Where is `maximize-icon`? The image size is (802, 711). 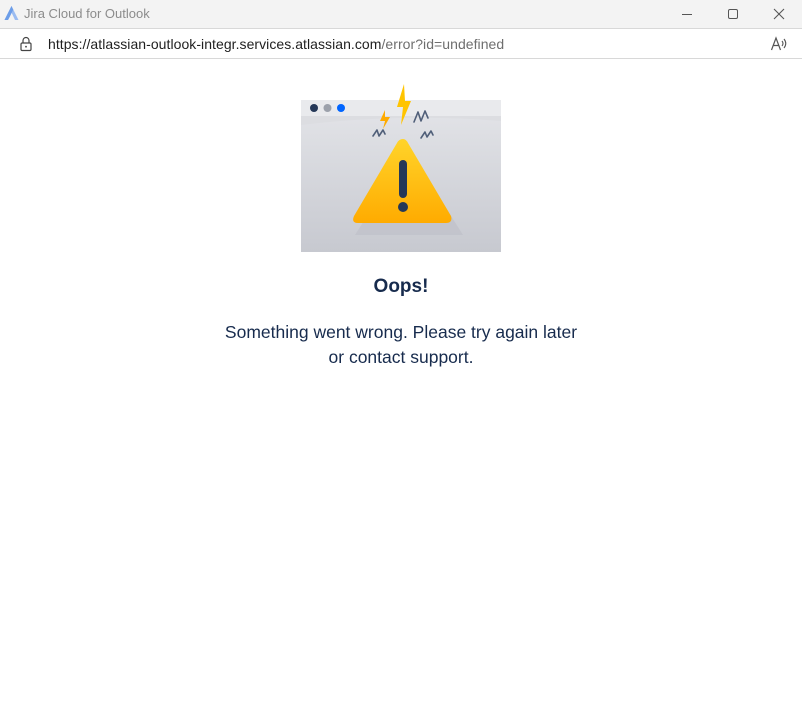
maximize-icon is located at coordinates (733, 14).